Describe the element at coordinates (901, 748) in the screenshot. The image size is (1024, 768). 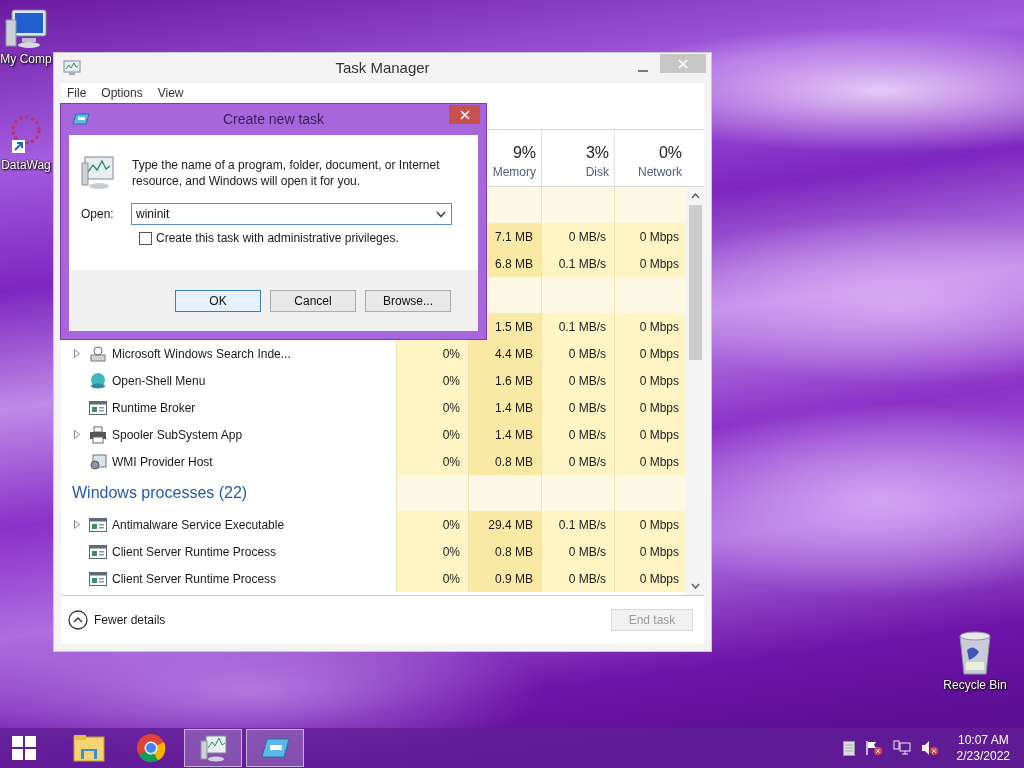
I see `network-icon` at that location.